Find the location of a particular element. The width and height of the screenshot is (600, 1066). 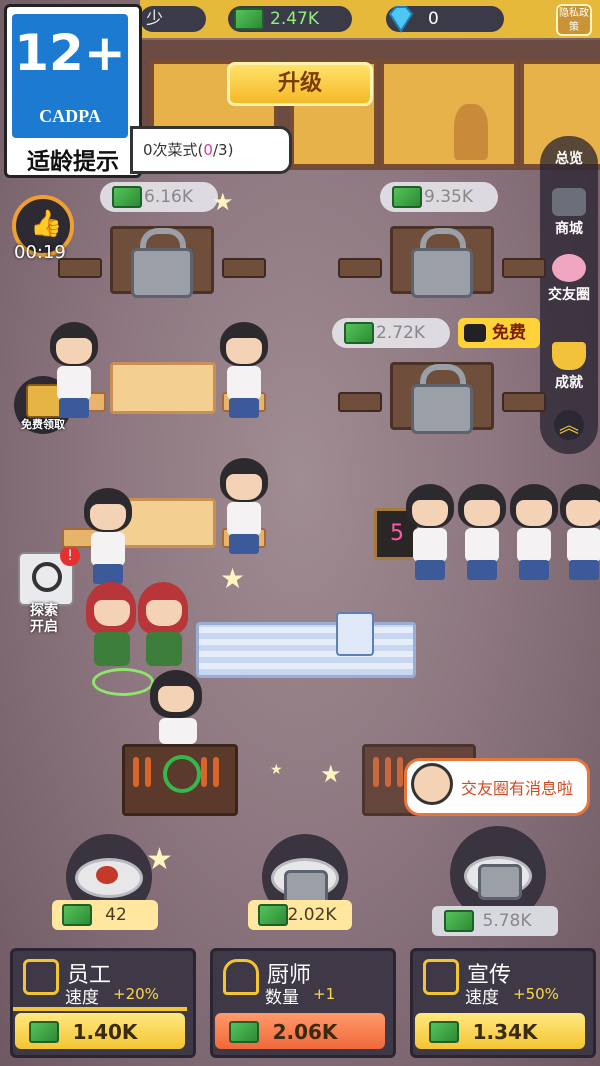

side-item-achievements: 成就 is located at coordinates (569, 367).